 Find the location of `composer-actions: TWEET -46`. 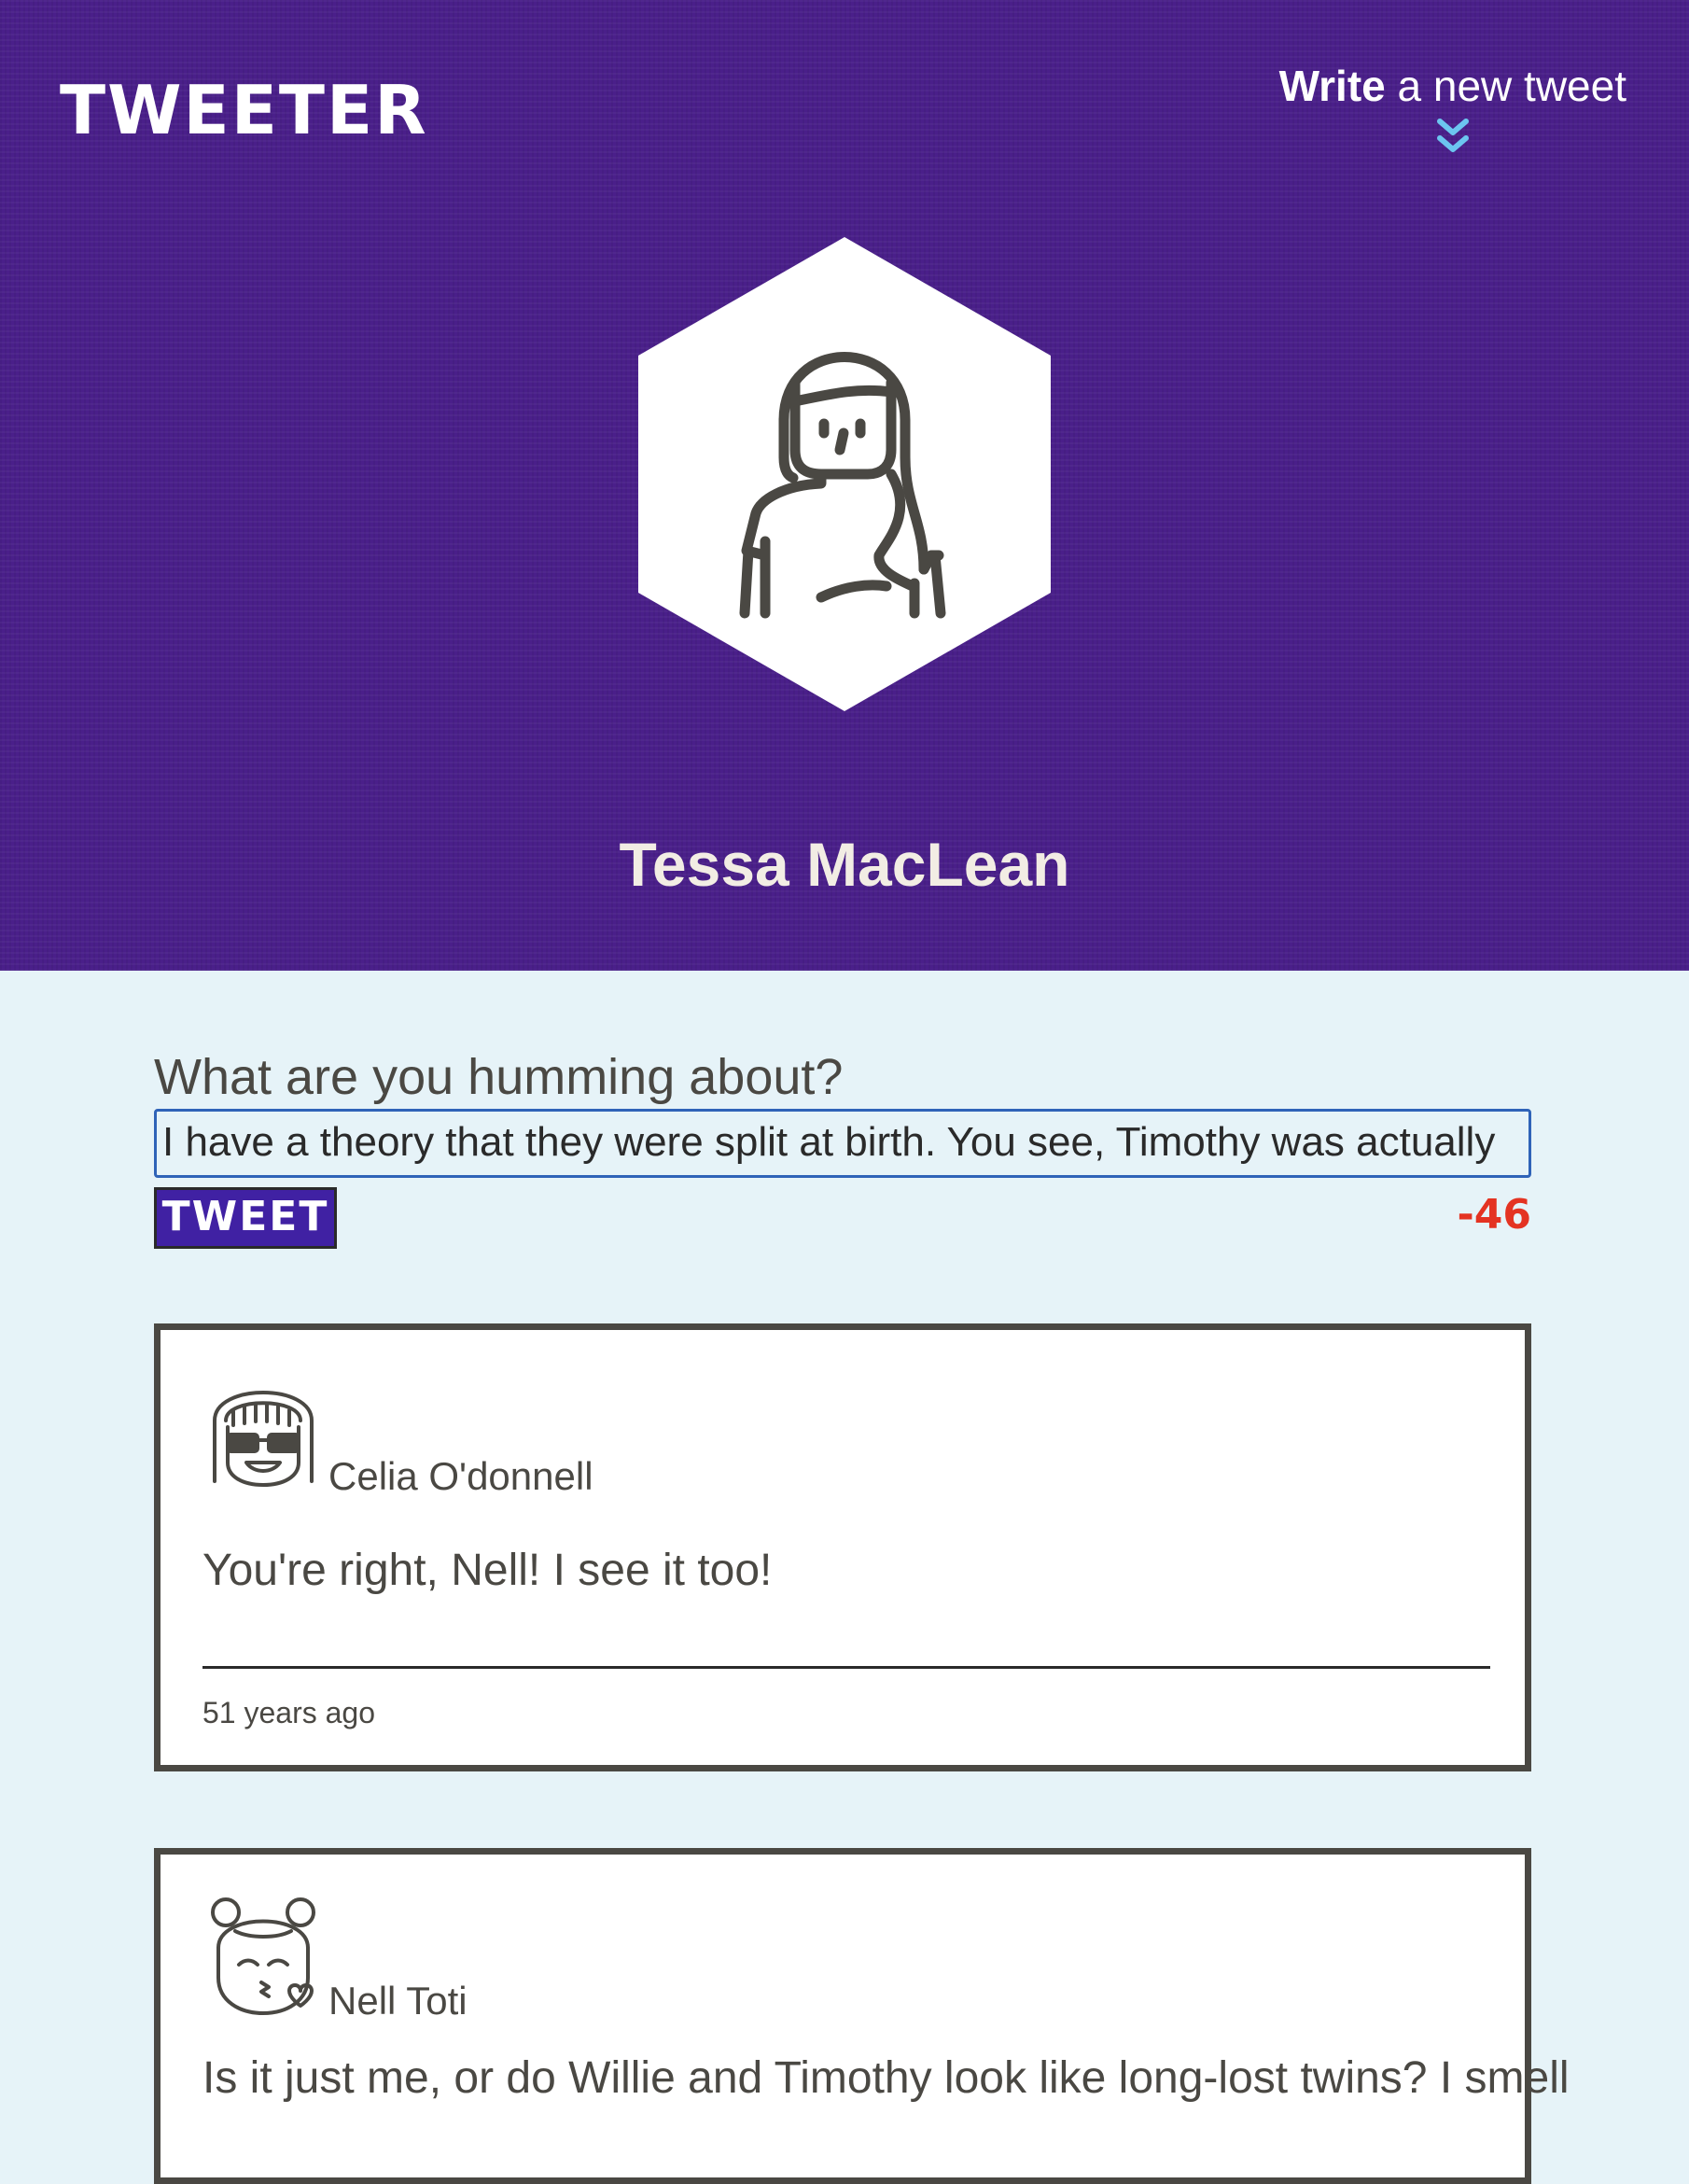

composer-actions: TWEET -46 is located at coordinates (842, 1224).